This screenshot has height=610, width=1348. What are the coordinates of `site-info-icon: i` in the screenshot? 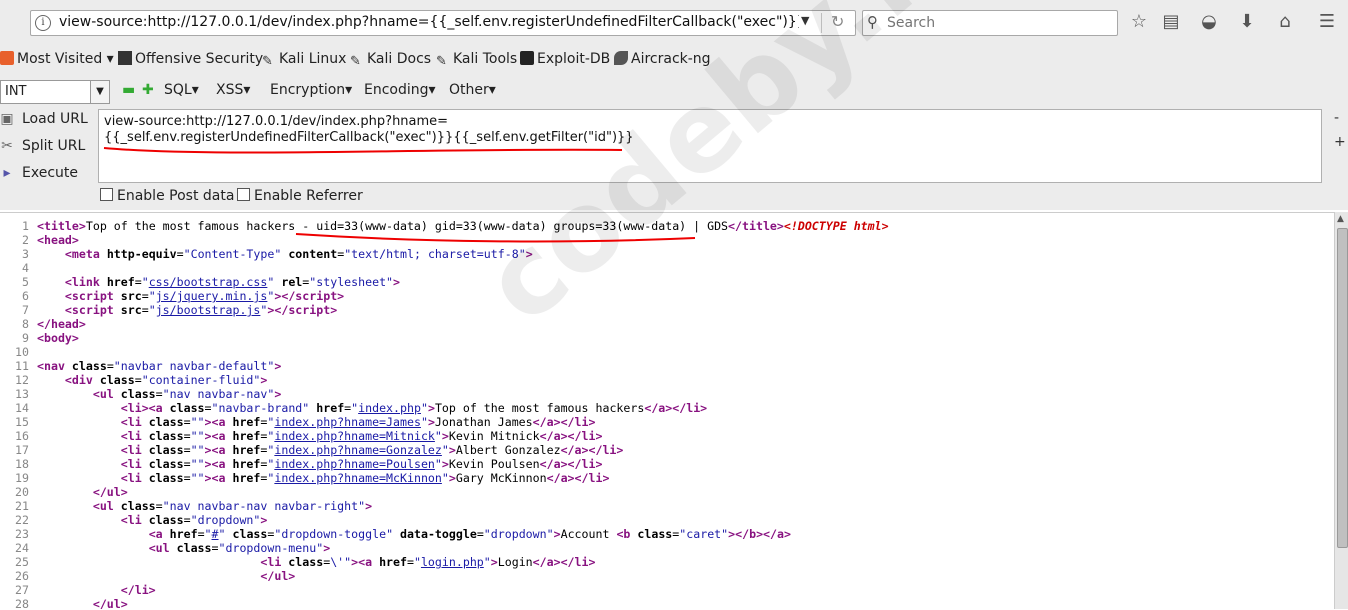 It's located at (43, 23).